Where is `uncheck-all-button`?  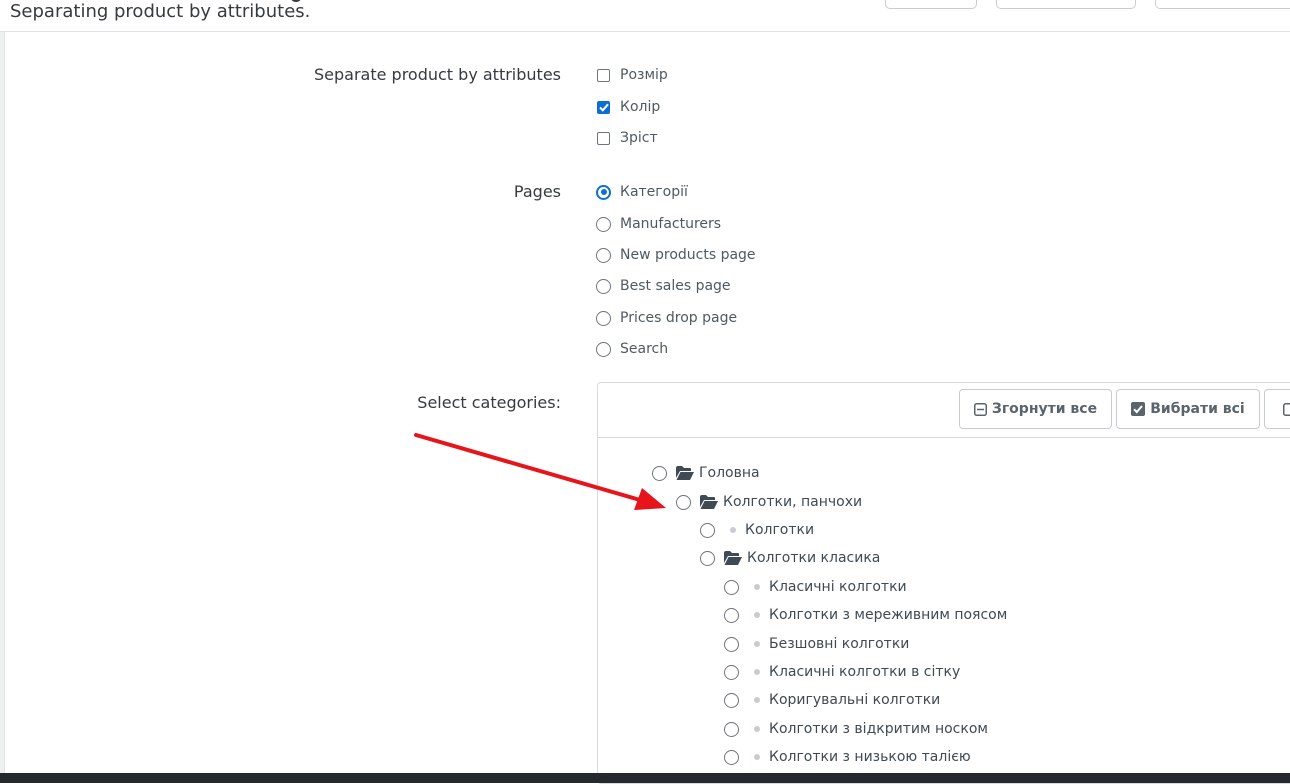 uncheck-all-button is located at coordinates (1277, 409).